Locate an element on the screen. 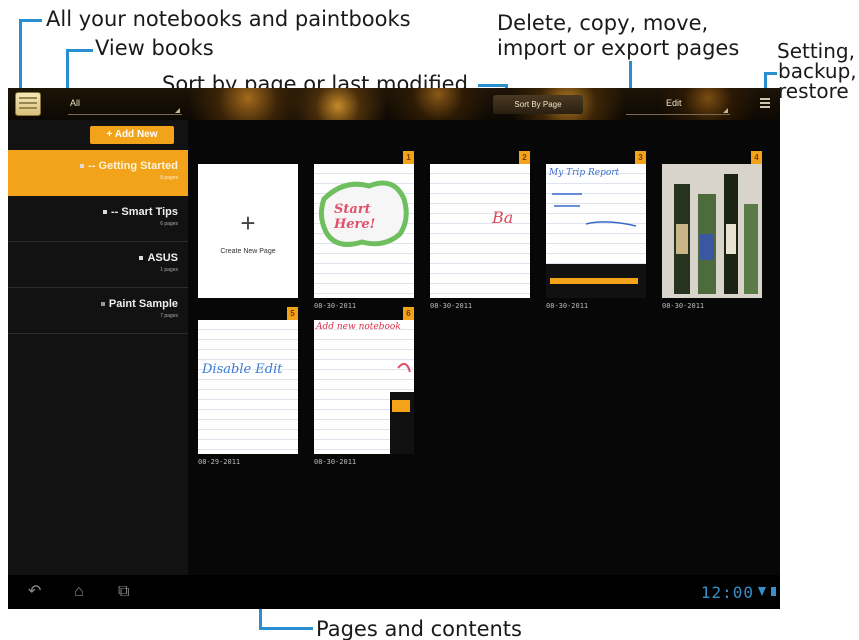  page-number-badge: 6 is located at coordinates (408, 313).